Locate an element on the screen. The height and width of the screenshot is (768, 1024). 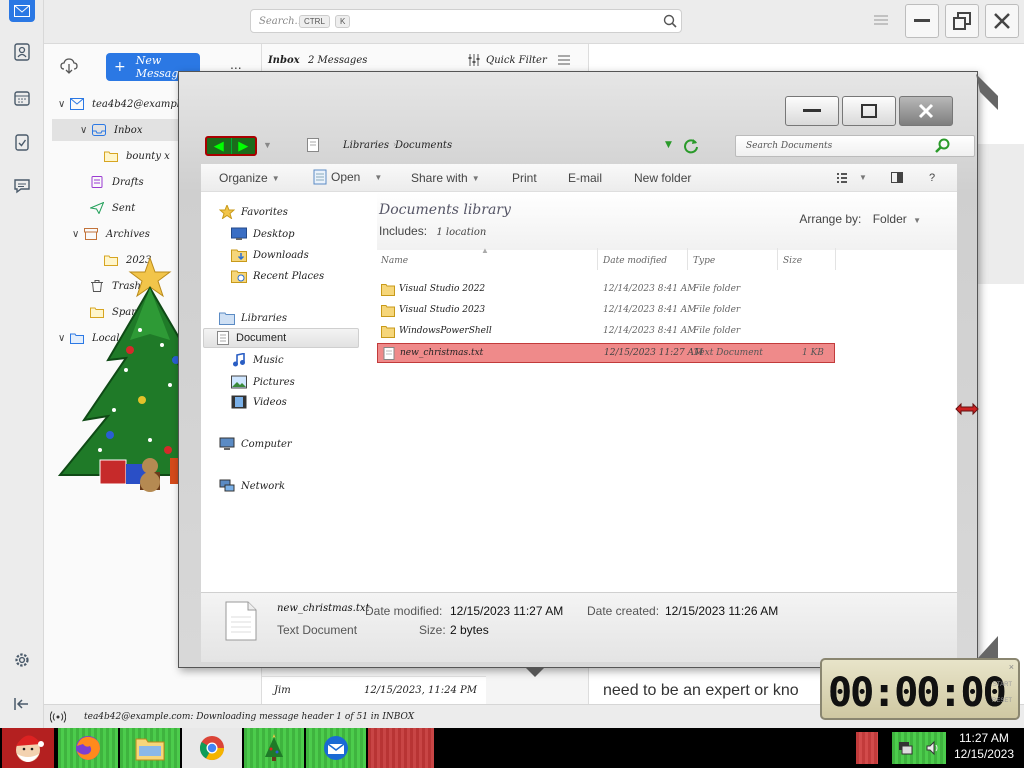
email-button: E-mail is located at coordinates (585, 178).